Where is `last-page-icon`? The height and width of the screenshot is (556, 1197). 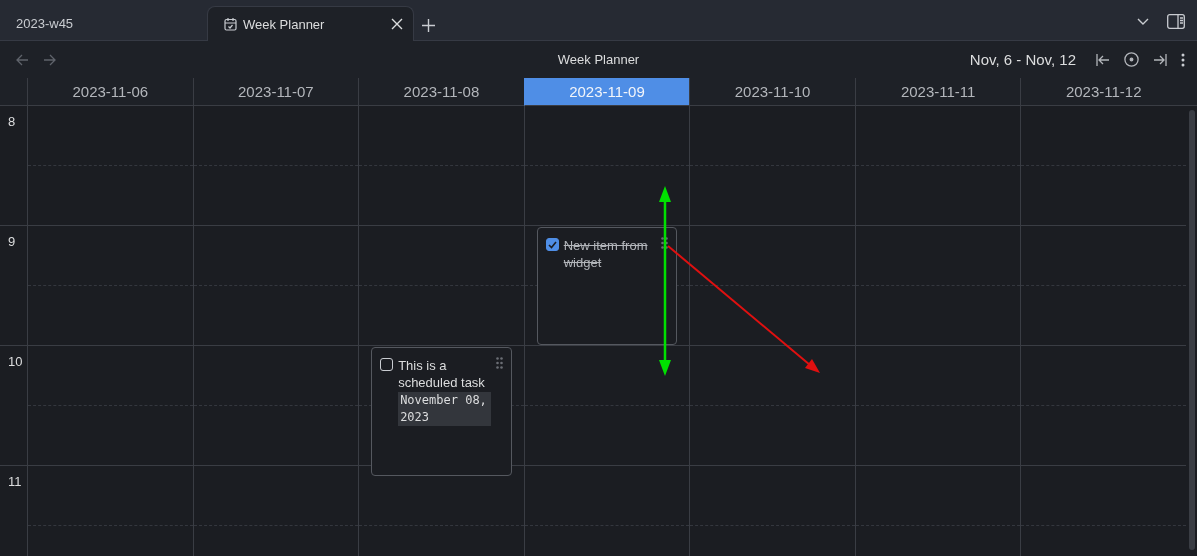 last-page-icon is located at coordinates (1160, 59).